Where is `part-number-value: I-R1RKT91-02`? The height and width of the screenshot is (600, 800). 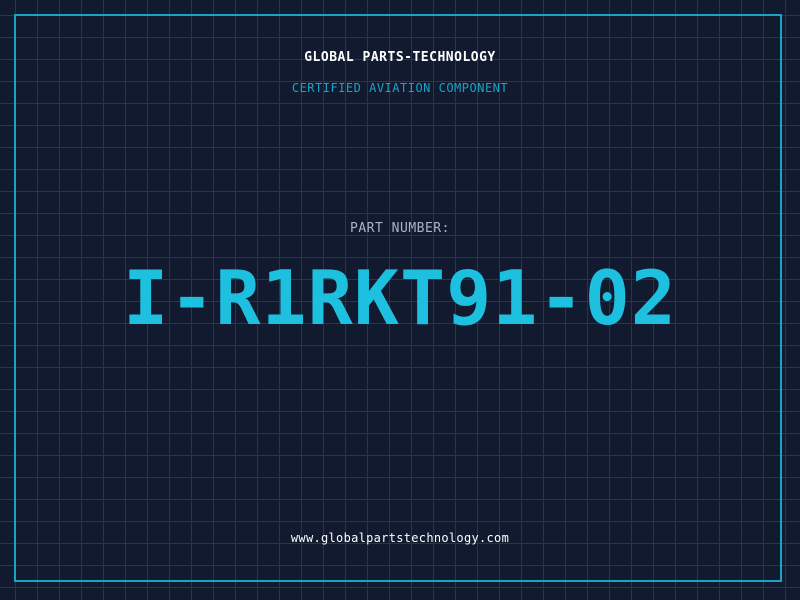
part-number-value: I-R1RKT91-02 is located at coordinates (400, 298).